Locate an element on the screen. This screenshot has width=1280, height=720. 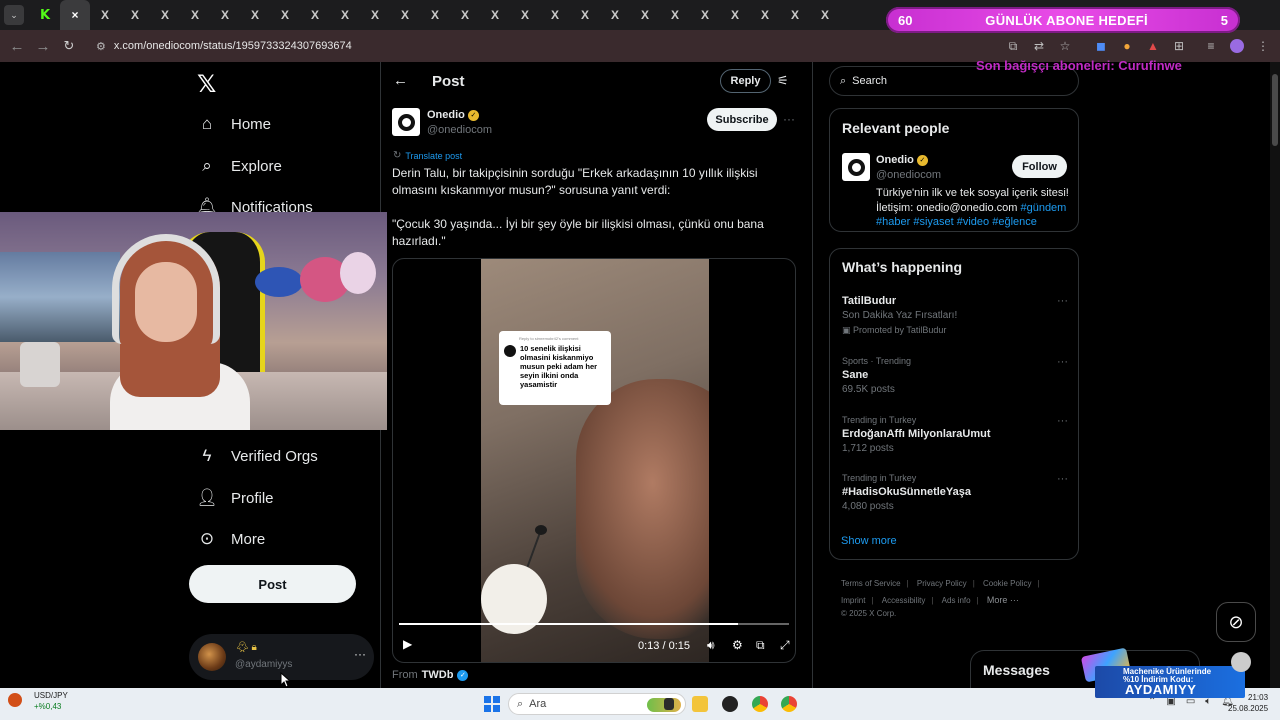
nav-item-verified-orgs: ϟ Verified Orgs is located at coordinates (257, 456).